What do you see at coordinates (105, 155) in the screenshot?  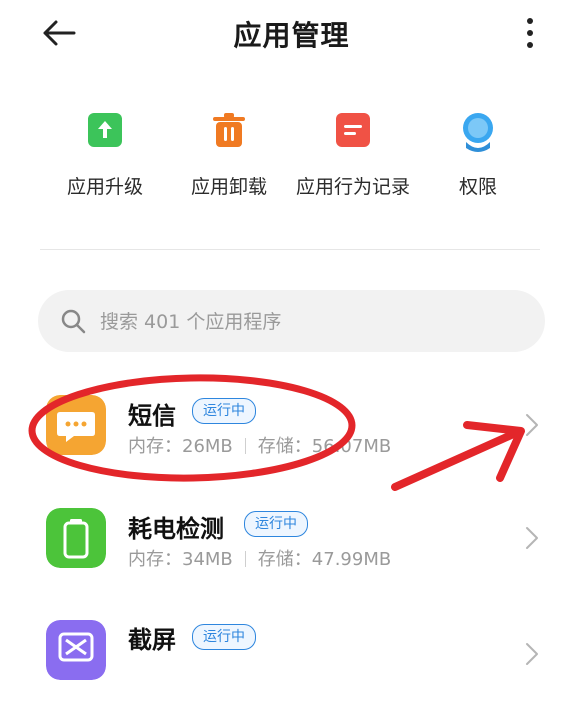 I see `app-upgrade-button: 应用升级` at bounding box center [105, 155].